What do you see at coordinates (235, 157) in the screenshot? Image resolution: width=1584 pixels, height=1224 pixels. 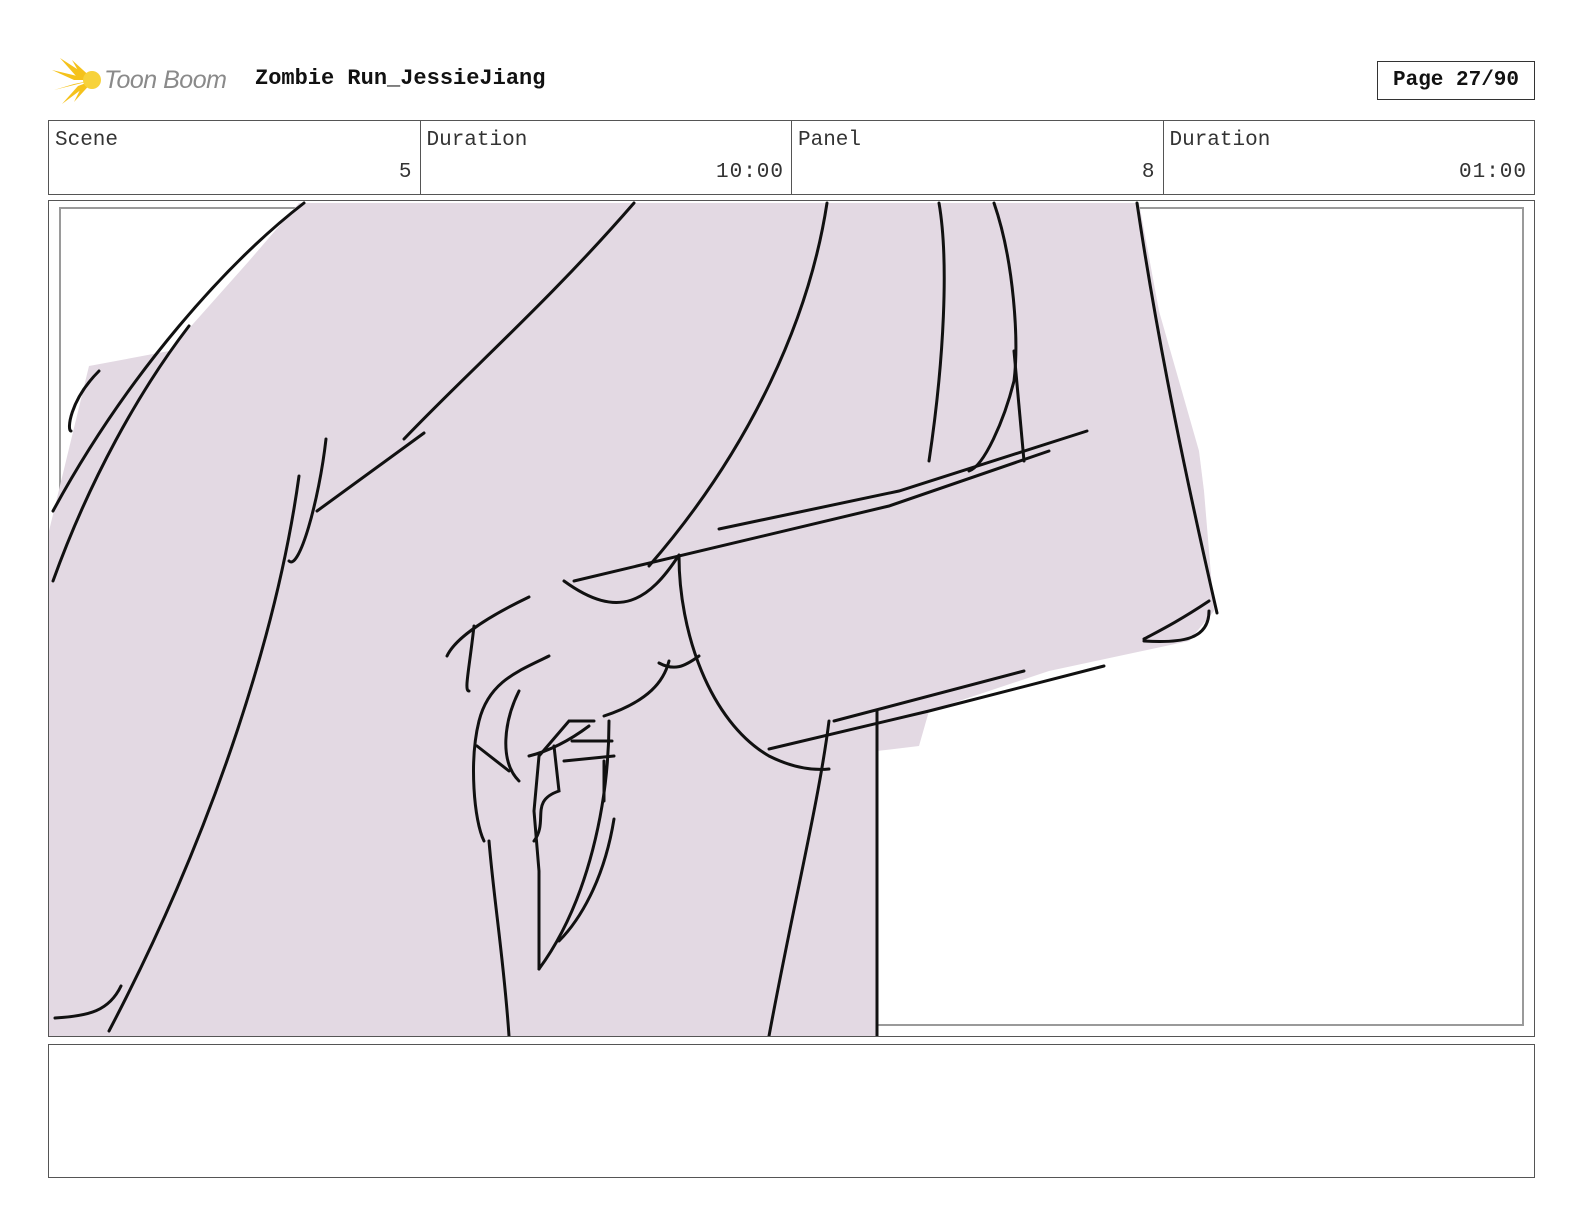 I see `scene-cell: Scene 5` at bounding box center [235, 157].